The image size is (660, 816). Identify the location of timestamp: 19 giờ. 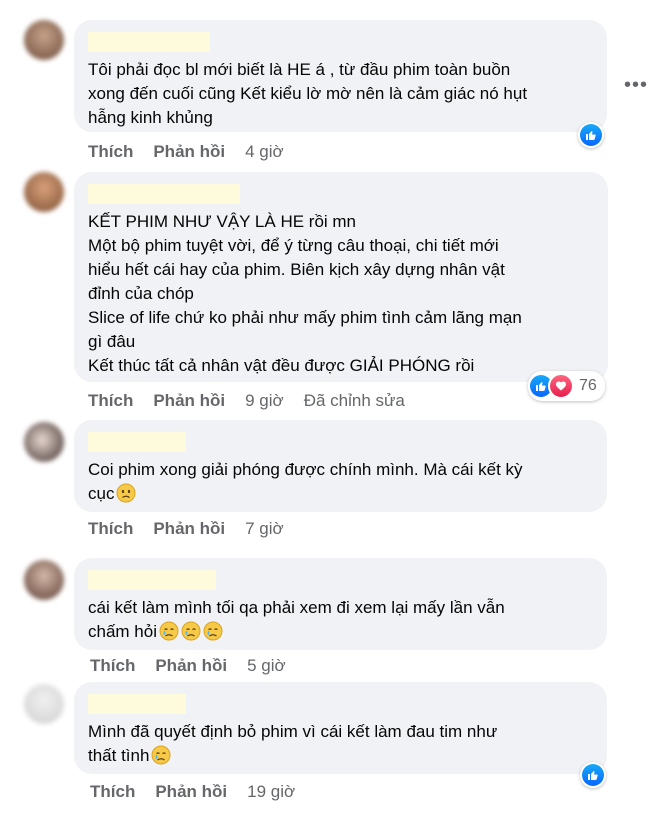
(271, 792).